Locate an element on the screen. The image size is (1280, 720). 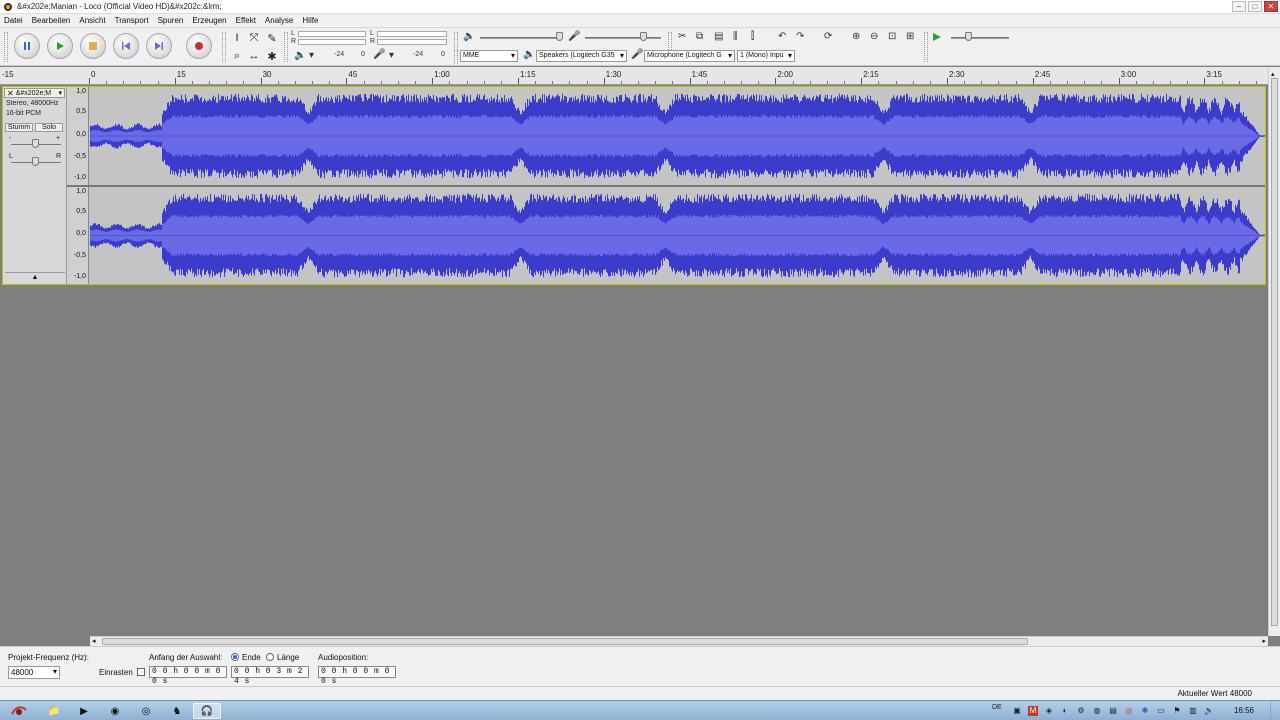
skip-end-button is located at coordinates (159, 46).